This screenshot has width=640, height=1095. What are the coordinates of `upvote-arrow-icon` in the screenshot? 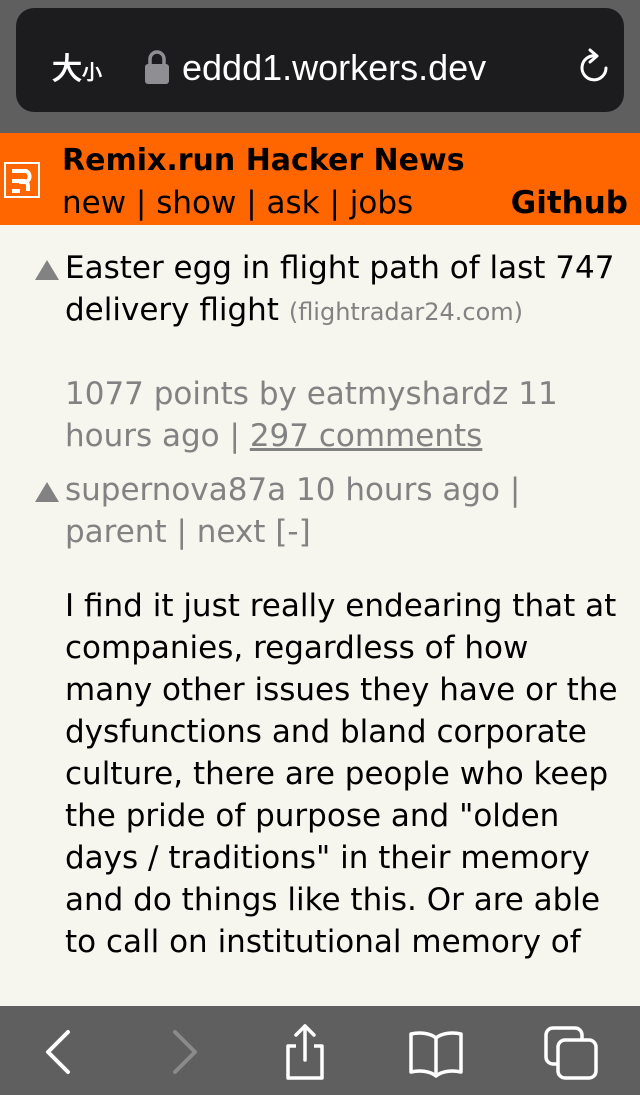 It's located at (47, 270).